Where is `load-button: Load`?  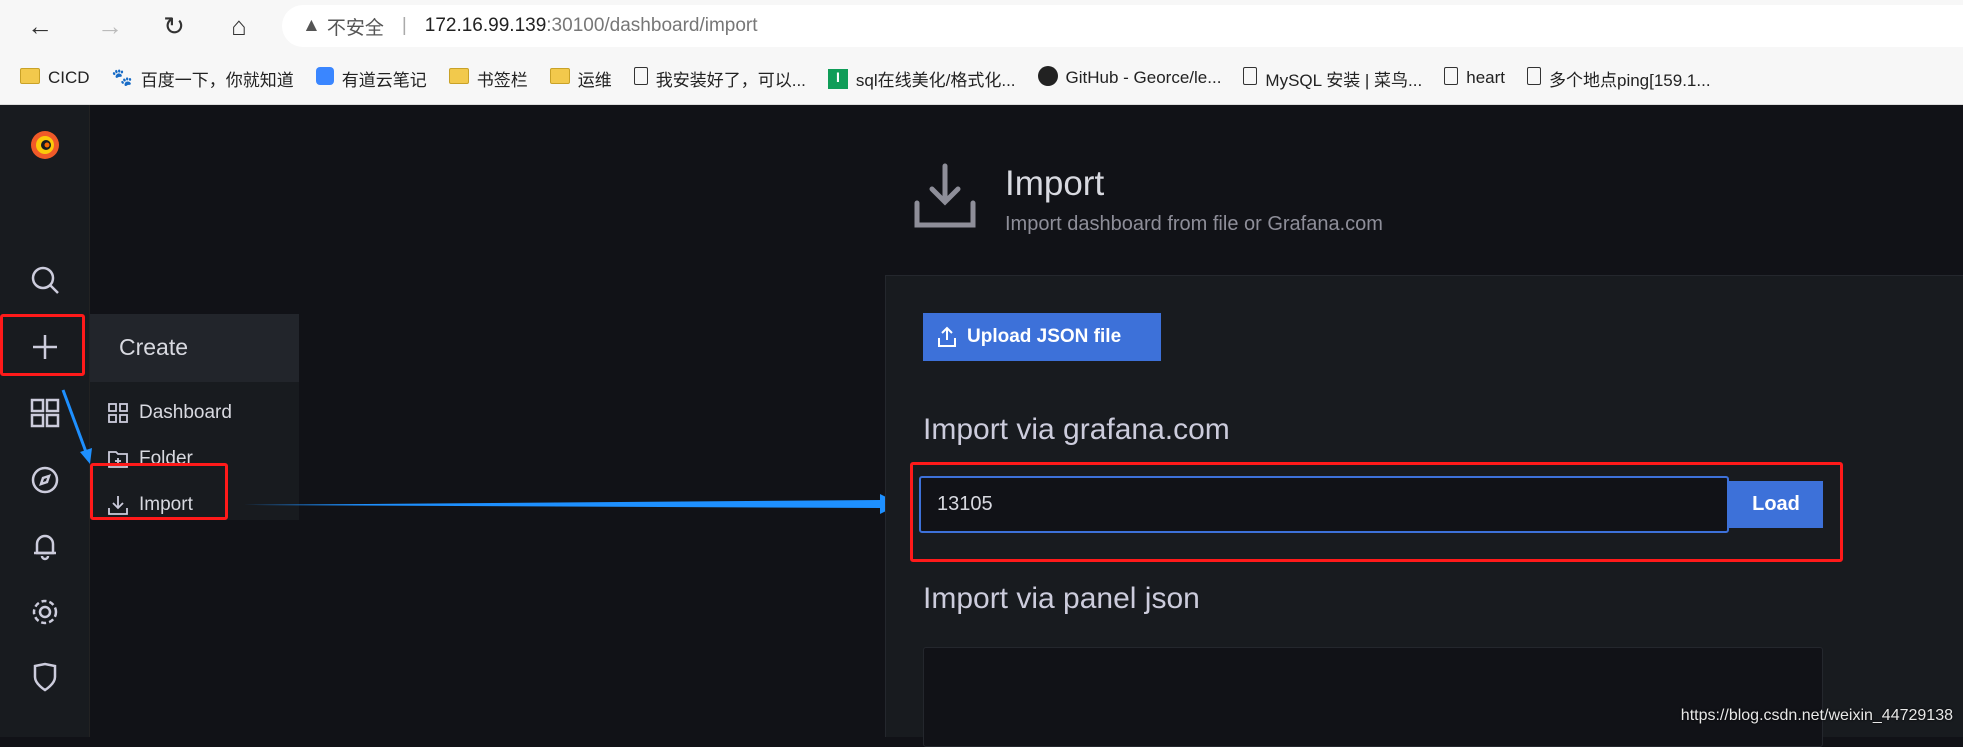 load-button: Load is located at coordinates (1776, 504).